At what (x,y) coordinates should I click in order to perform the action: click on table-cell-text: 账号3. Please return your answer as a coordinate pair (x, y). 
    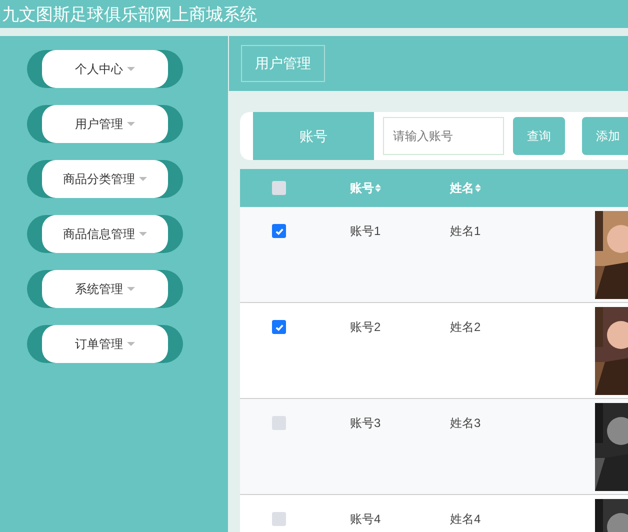
    Looking at the image, I should click on (366, 423).